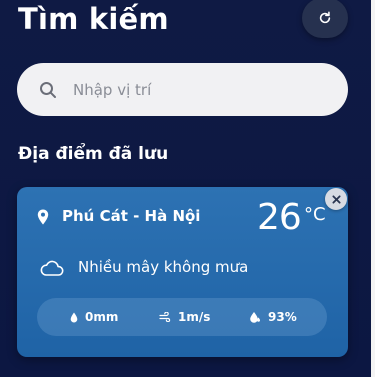 This screenshot has width=375, height=377. Describe the element at coordinates (282, 317) in the screenshot. I see `humidity-value: 93%` at that location.